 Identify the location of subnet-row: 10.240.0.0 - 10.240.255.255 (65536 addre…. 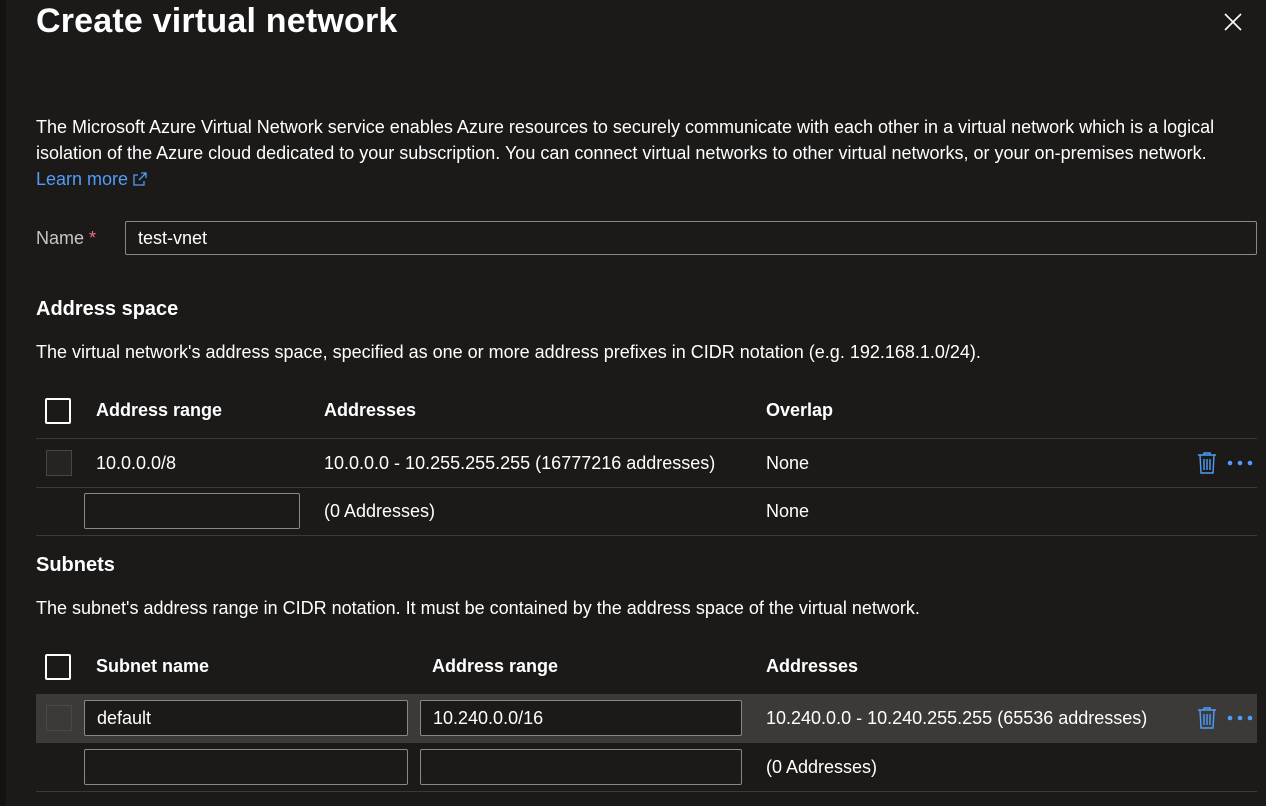
(646, 718).